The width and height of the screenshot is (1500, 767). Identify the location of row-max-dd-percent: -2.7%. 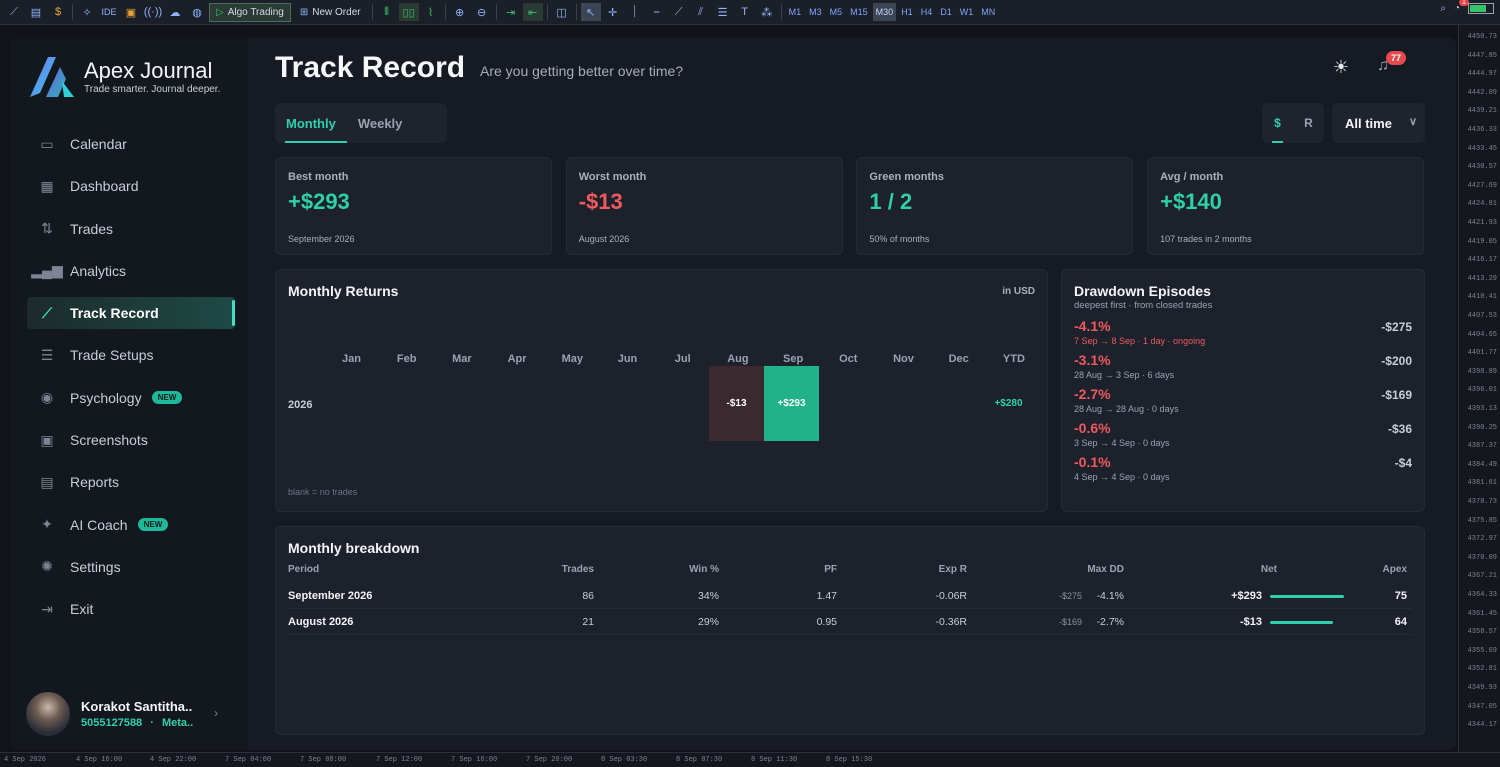
(1110, 622).